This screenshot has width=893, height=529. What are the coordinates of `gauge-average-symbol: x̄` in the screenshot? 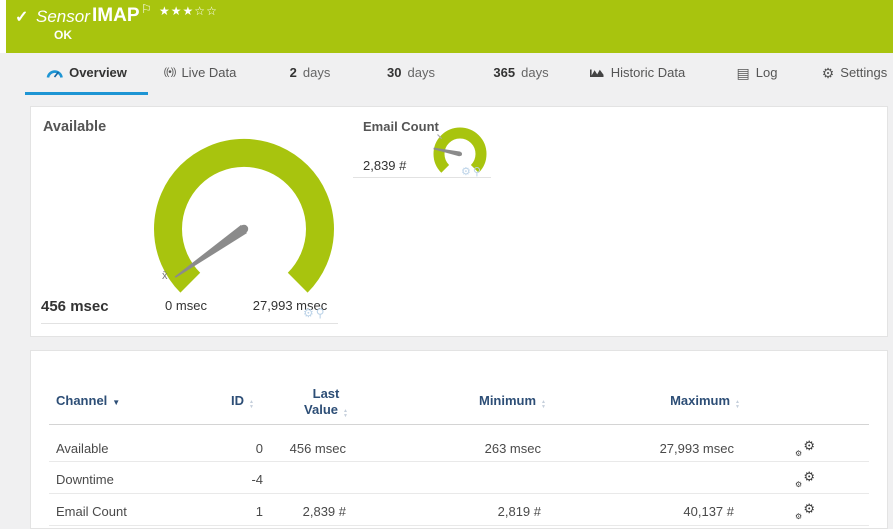 It's located at (165, 276).